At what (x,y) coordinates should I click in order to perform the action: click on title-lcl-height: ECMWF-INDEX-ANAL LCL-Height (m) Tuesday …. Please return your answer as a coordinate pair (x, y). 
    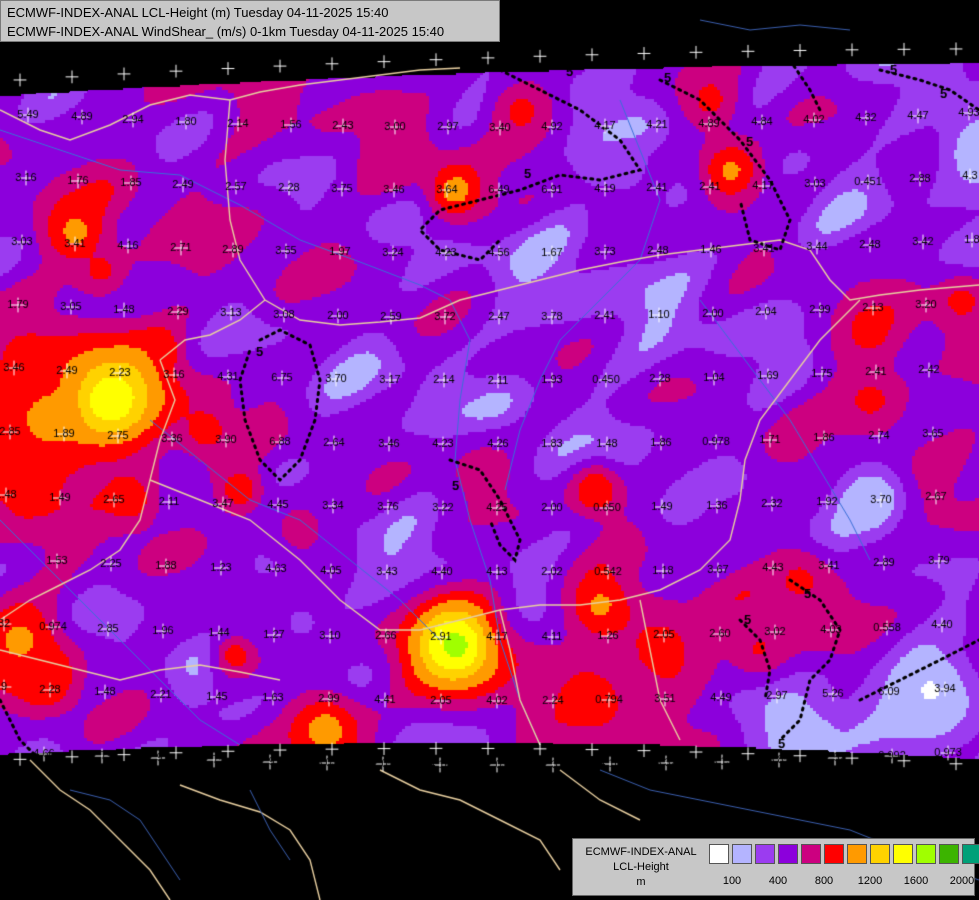
    Looking at the image, I should click on (198, 12).